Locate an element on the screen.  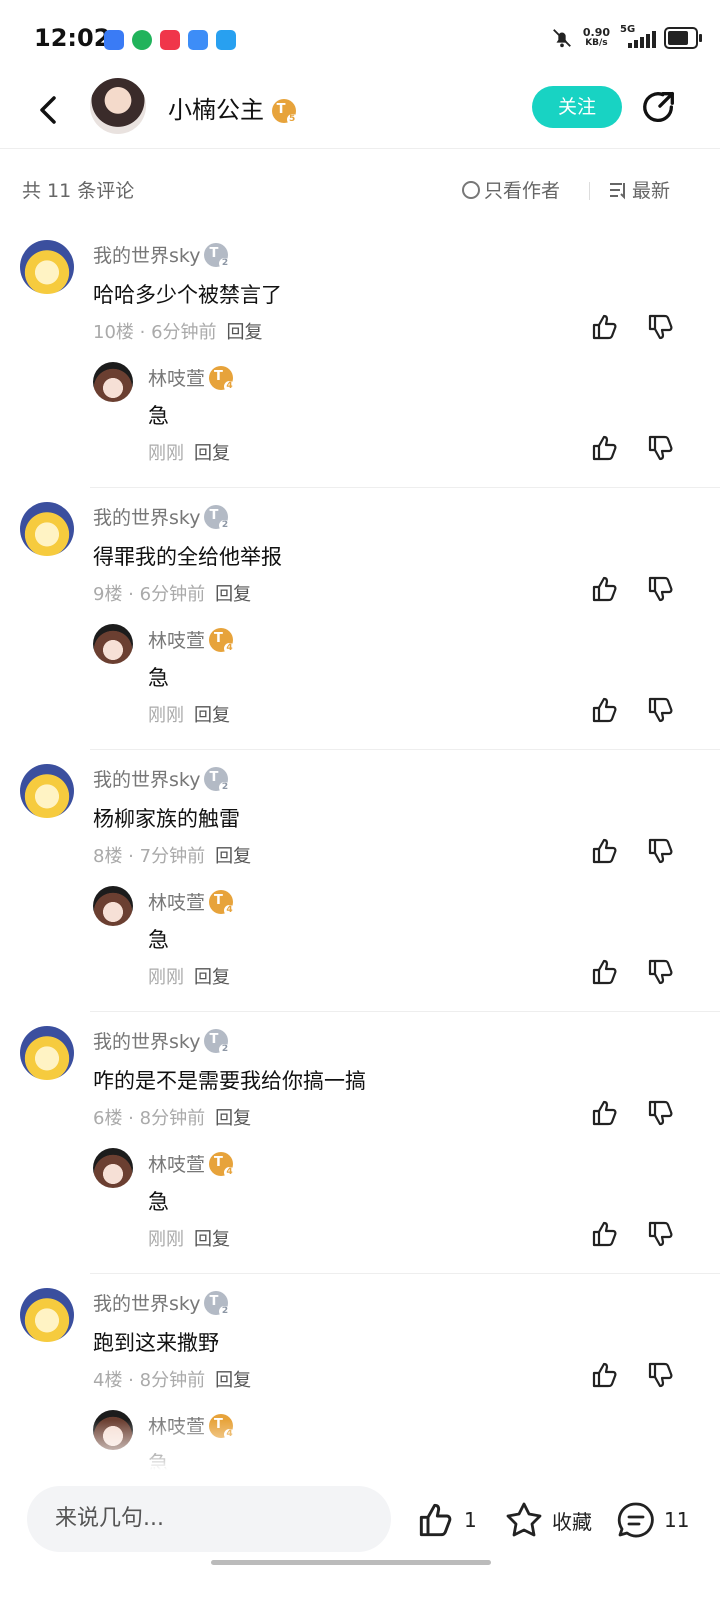
list-fade is located at coordinates (360, 1445).